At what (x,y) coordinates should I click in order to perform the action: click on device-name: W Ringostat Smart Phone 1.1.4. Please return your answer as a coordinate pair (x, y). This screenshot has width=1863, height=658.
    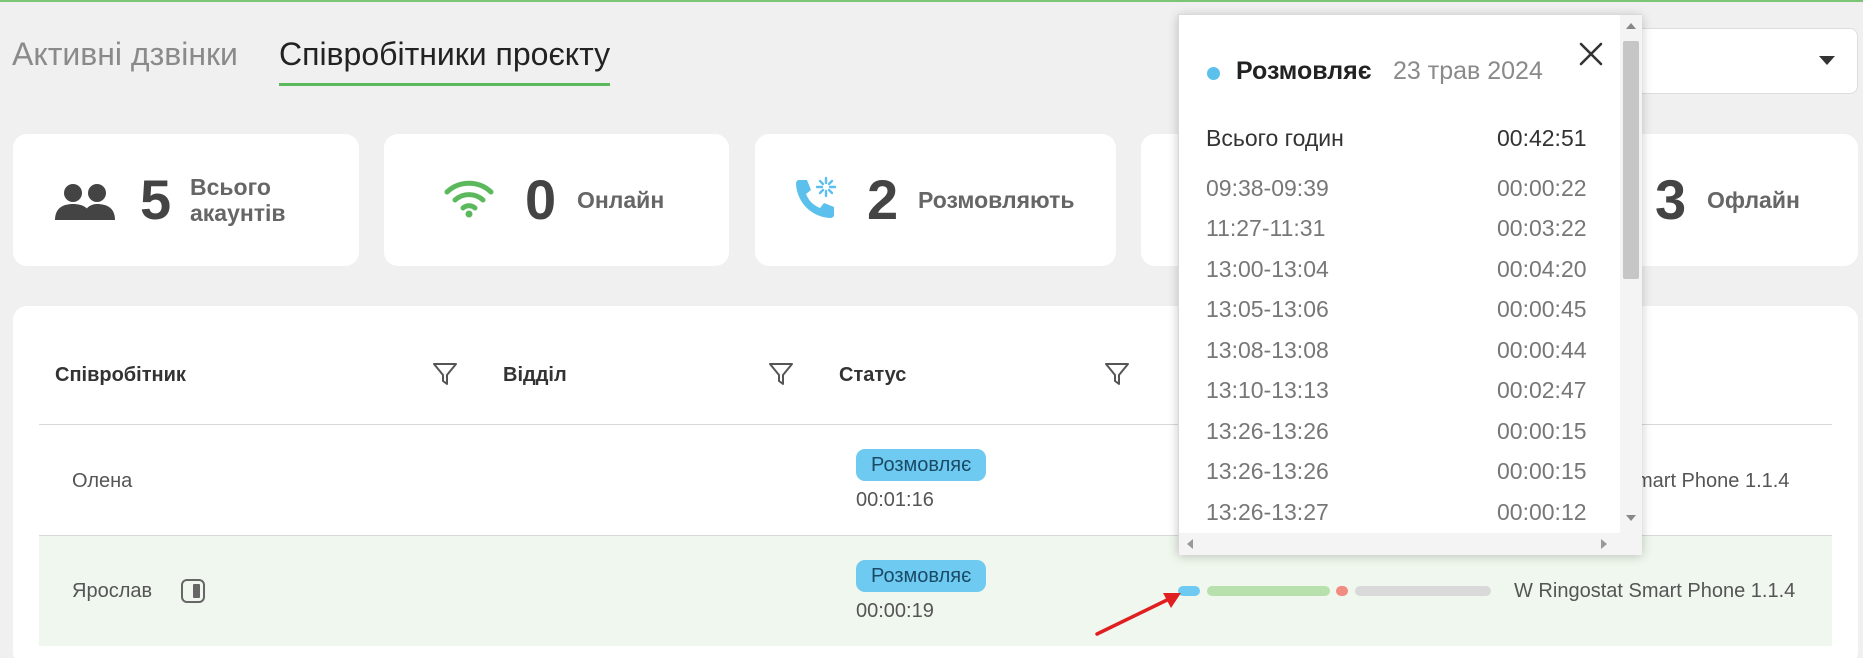
    Looking at the image, I should click on (1655, 591).